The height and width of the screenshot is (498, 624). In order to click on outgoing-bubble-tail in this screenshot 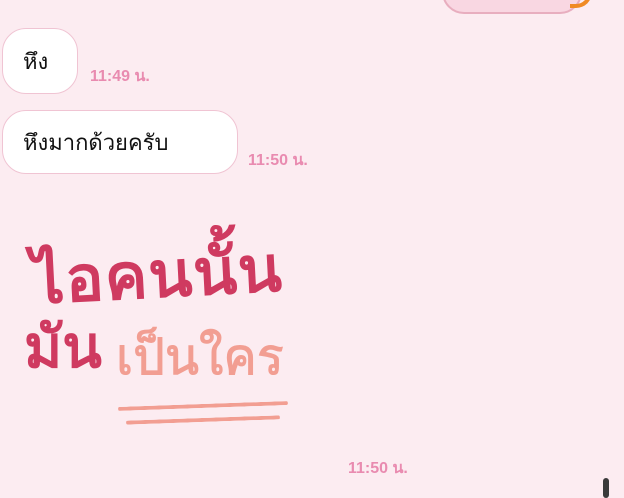, I will do `click(581, 4)`.